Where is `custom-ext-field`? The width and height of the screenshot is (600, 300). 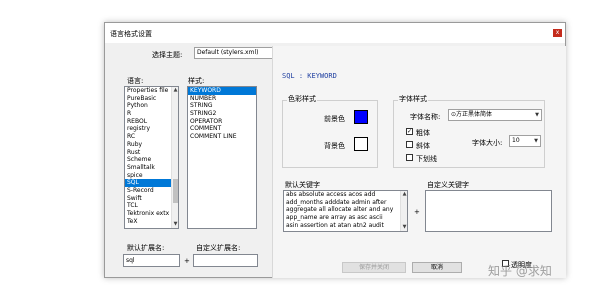 custom-ext-field is located at coordinates (225, 260).